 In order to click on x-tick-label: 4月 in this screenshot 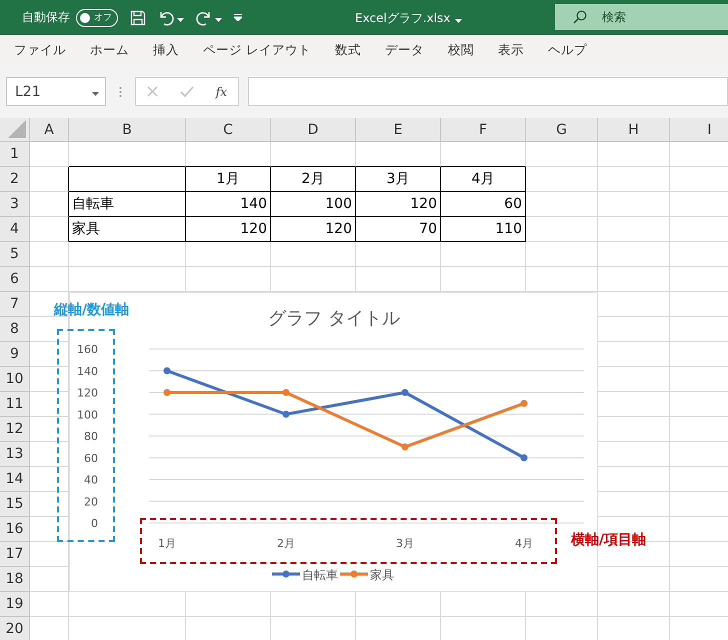, I will do `click(524, 543)`.